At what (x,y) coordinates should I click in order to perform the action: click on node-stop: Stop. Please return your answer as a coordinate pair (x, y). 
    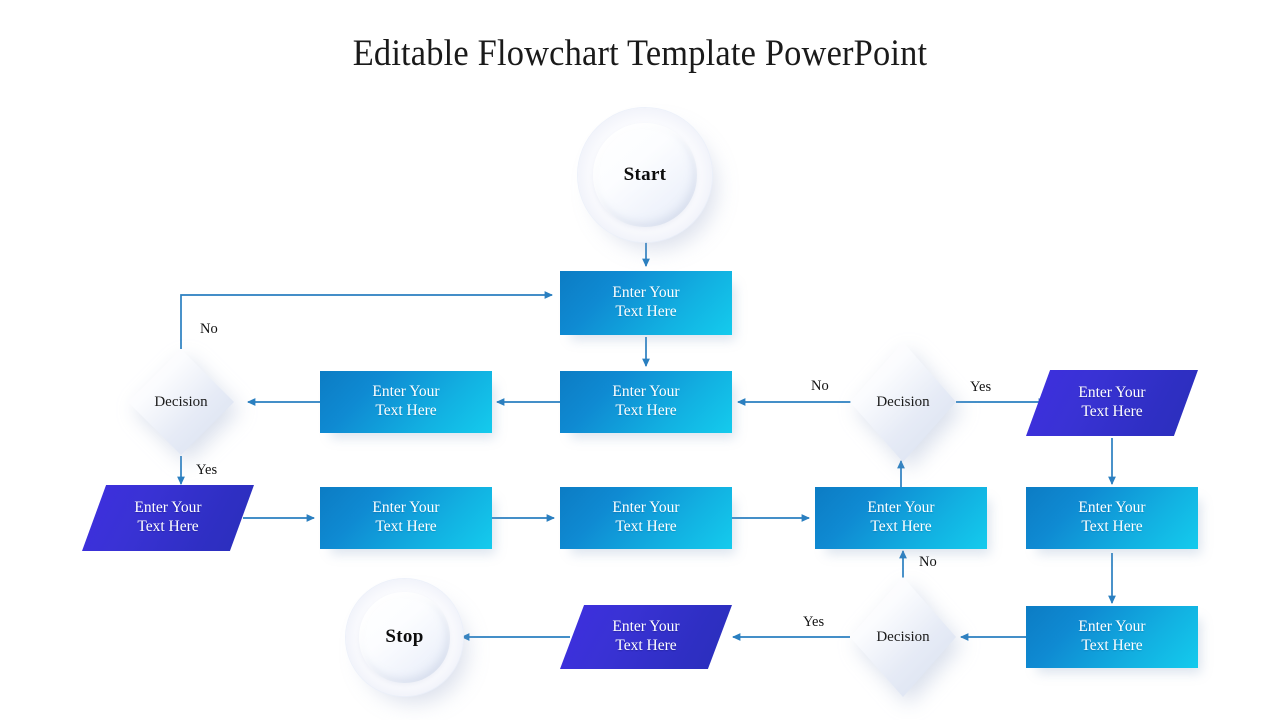
    Looking at the image, I should click on (404, 637).